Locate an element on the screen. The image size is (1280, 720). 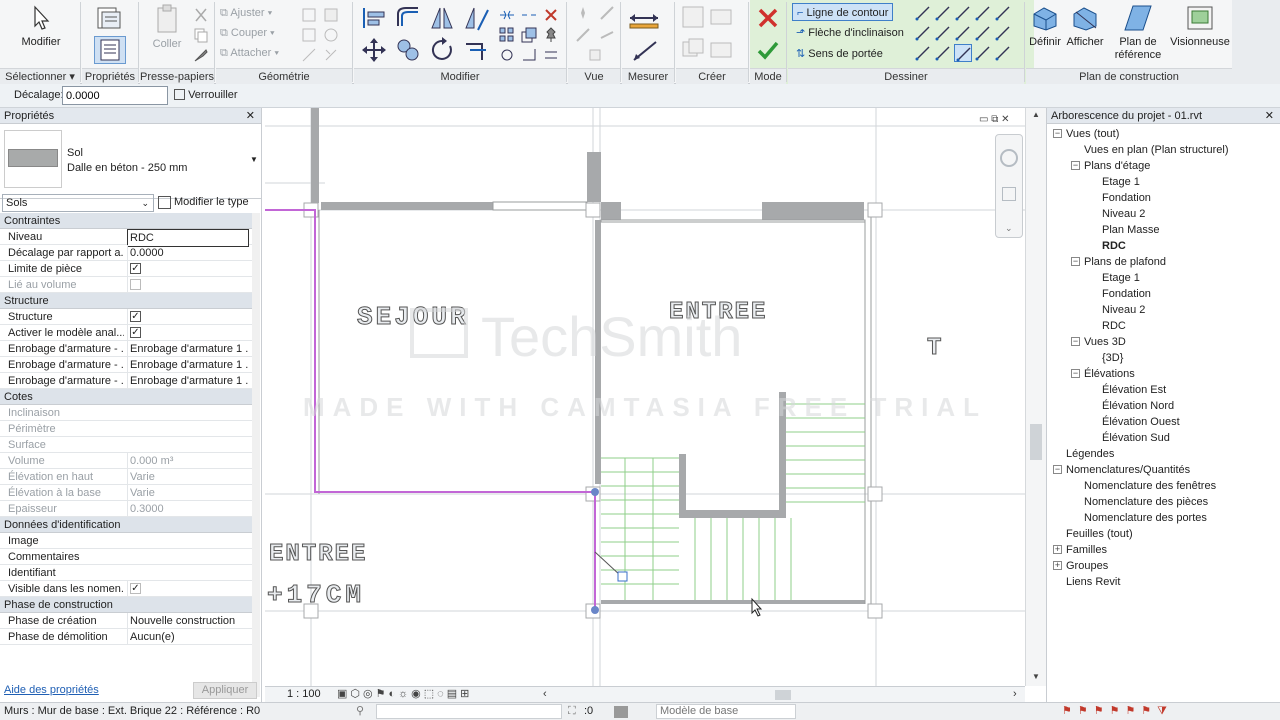
copy-element-icon is located at coordinates (408, 50).